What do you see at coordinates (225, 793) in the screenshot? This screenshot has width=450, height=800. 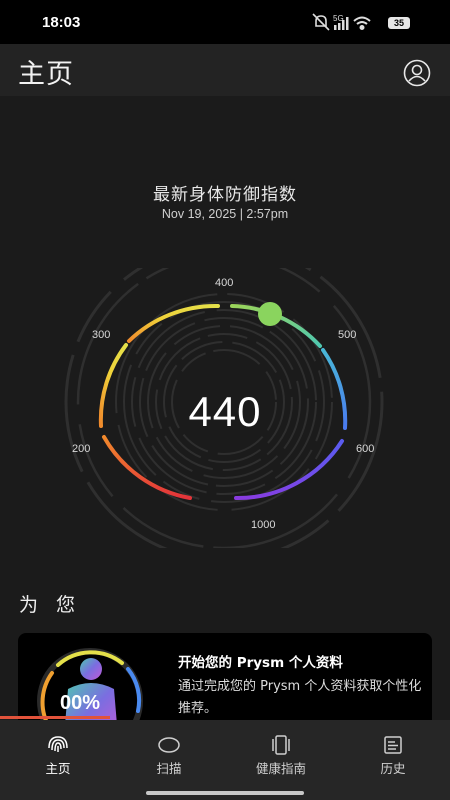 I see `home-indicator` at bounding box center [225, 793].